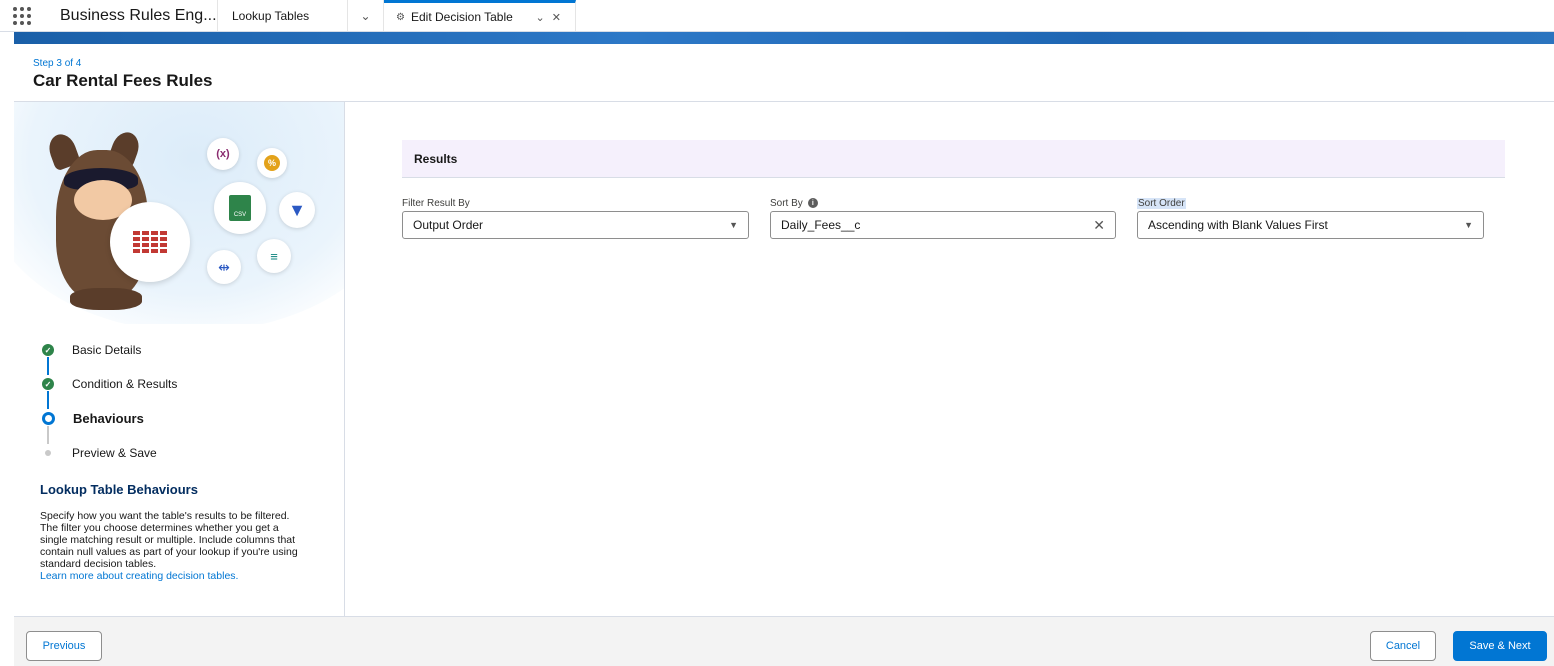 This screenshot has width=1554, height=666. I want to click on nav-menu-chevron-icon: ⌄, so click(366, 15).